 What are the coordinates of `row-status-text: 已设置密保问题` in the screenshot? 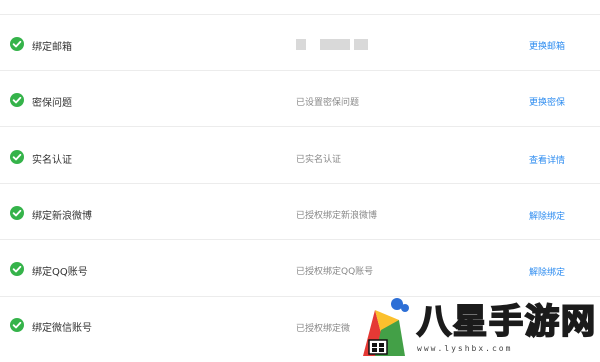 It's located at (328, 103).